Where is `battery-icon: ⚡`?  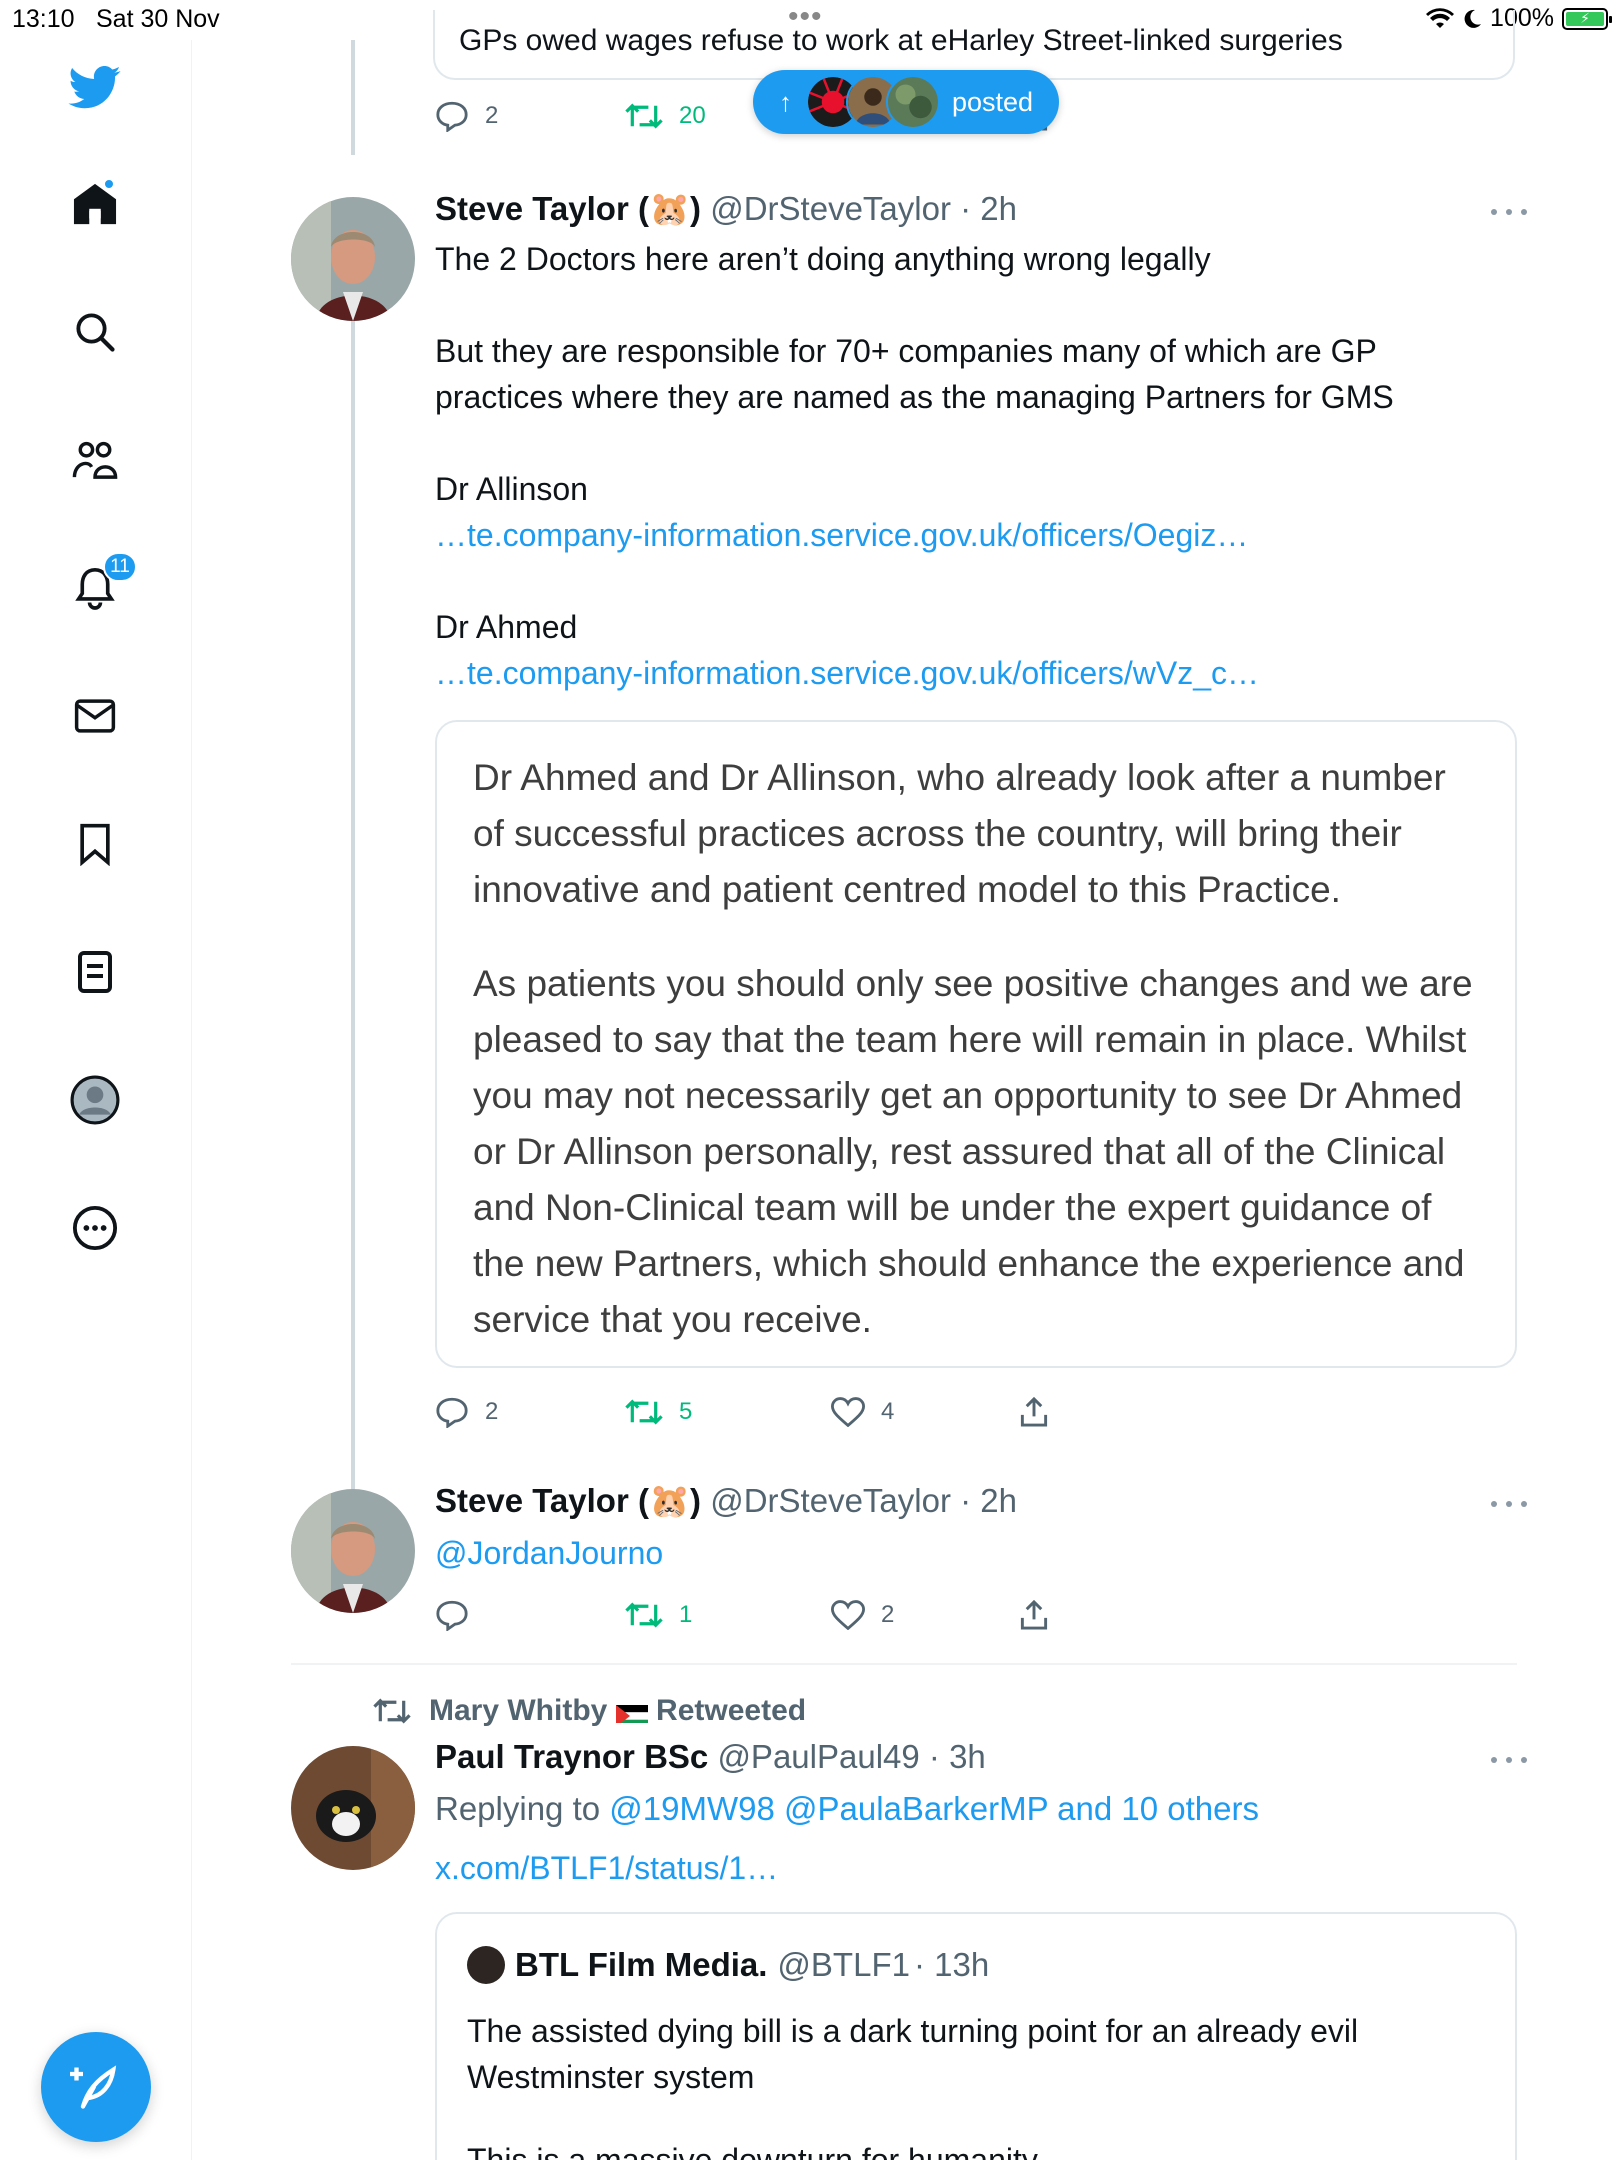
battery-icon: ⚡ is located at coordinates (1587, 18).